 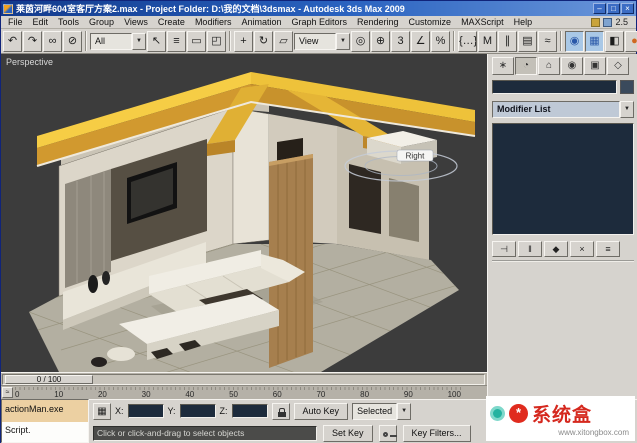 What do you see at coordinates (574, 41) in the screenshot?
I see `material-editor-icon: ◉` at bounding box center [574, 41].